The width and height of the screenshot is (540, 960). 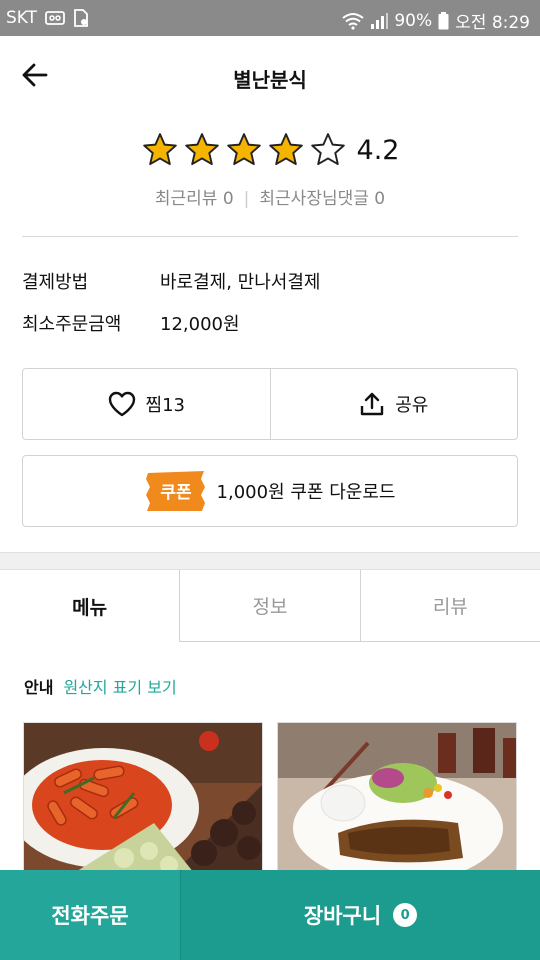 I want to click on coupon-tag-icon: 쿠폰, so click(x=175, y=491).